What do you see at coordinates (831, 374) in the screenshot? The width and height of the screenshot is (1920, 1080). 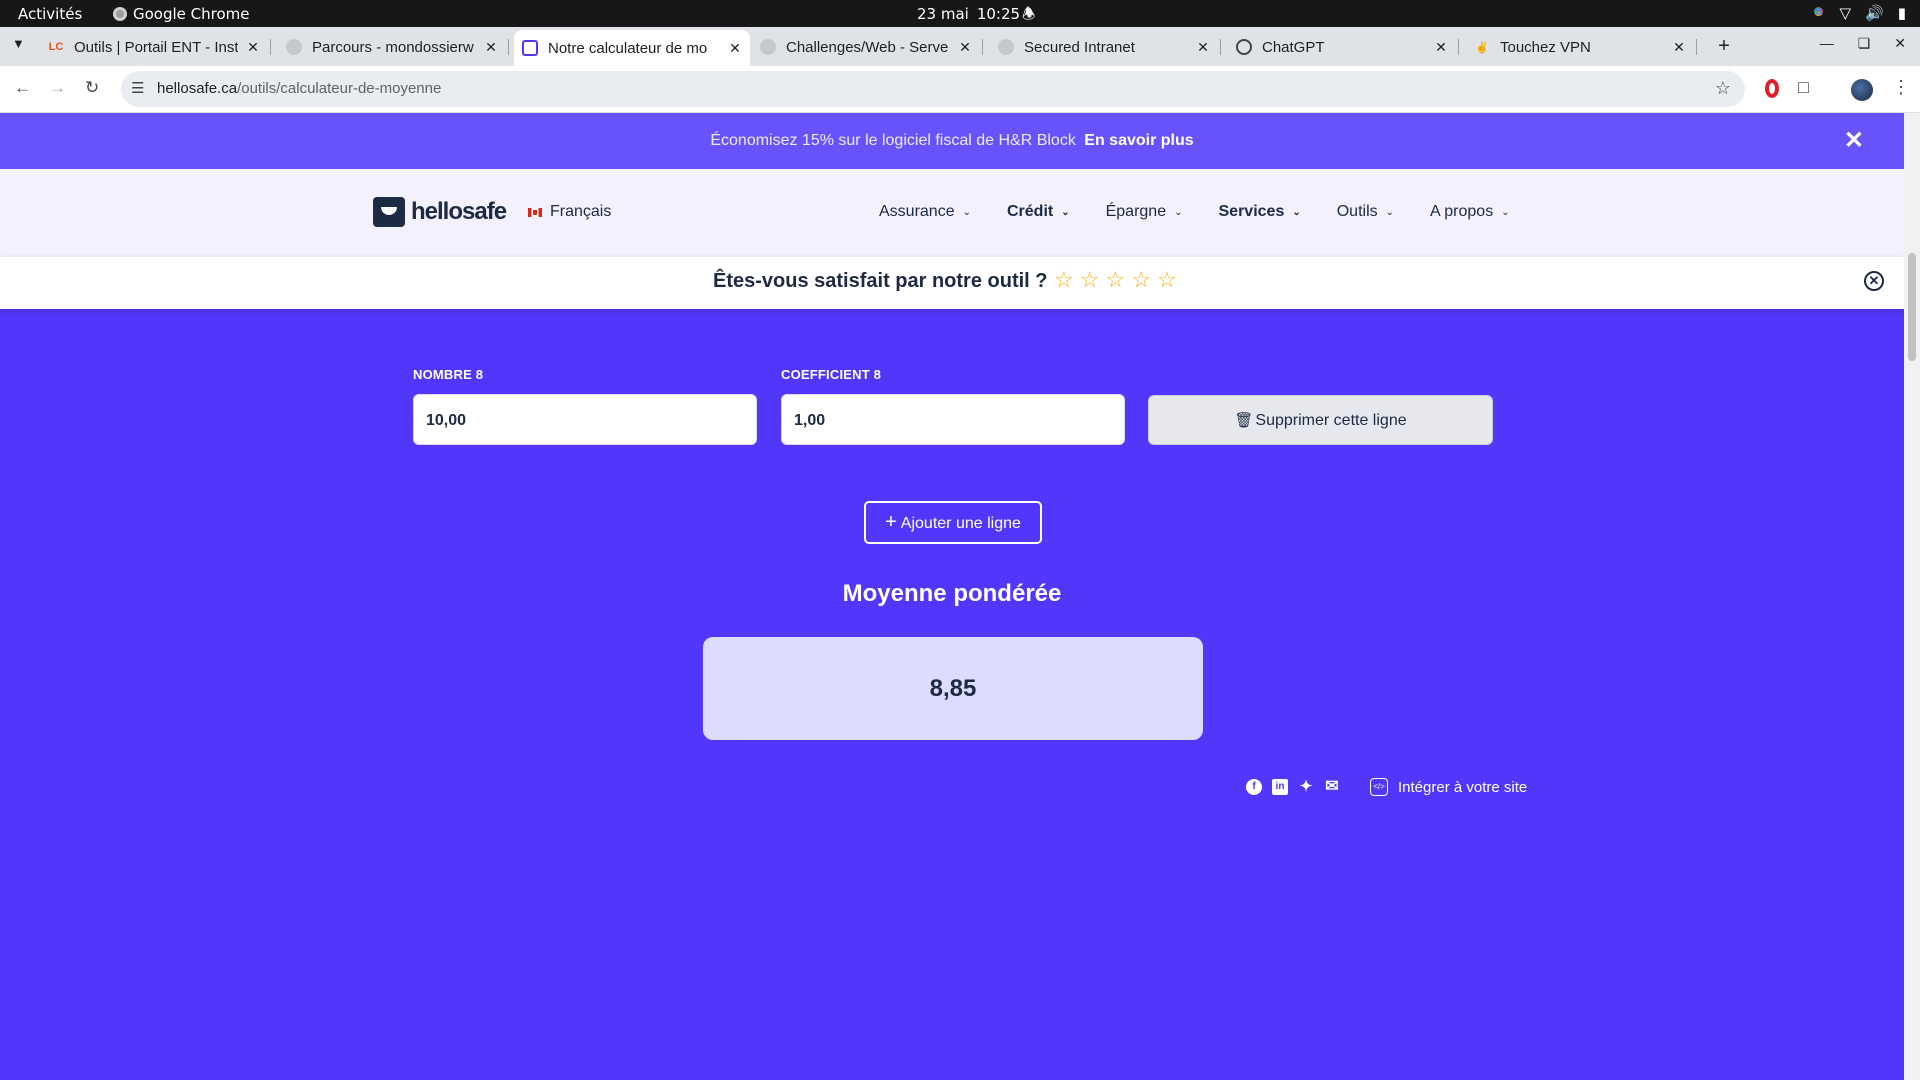 I see `coefficient-label: COEFFICIENT 8` at bounding box center [831, 374].